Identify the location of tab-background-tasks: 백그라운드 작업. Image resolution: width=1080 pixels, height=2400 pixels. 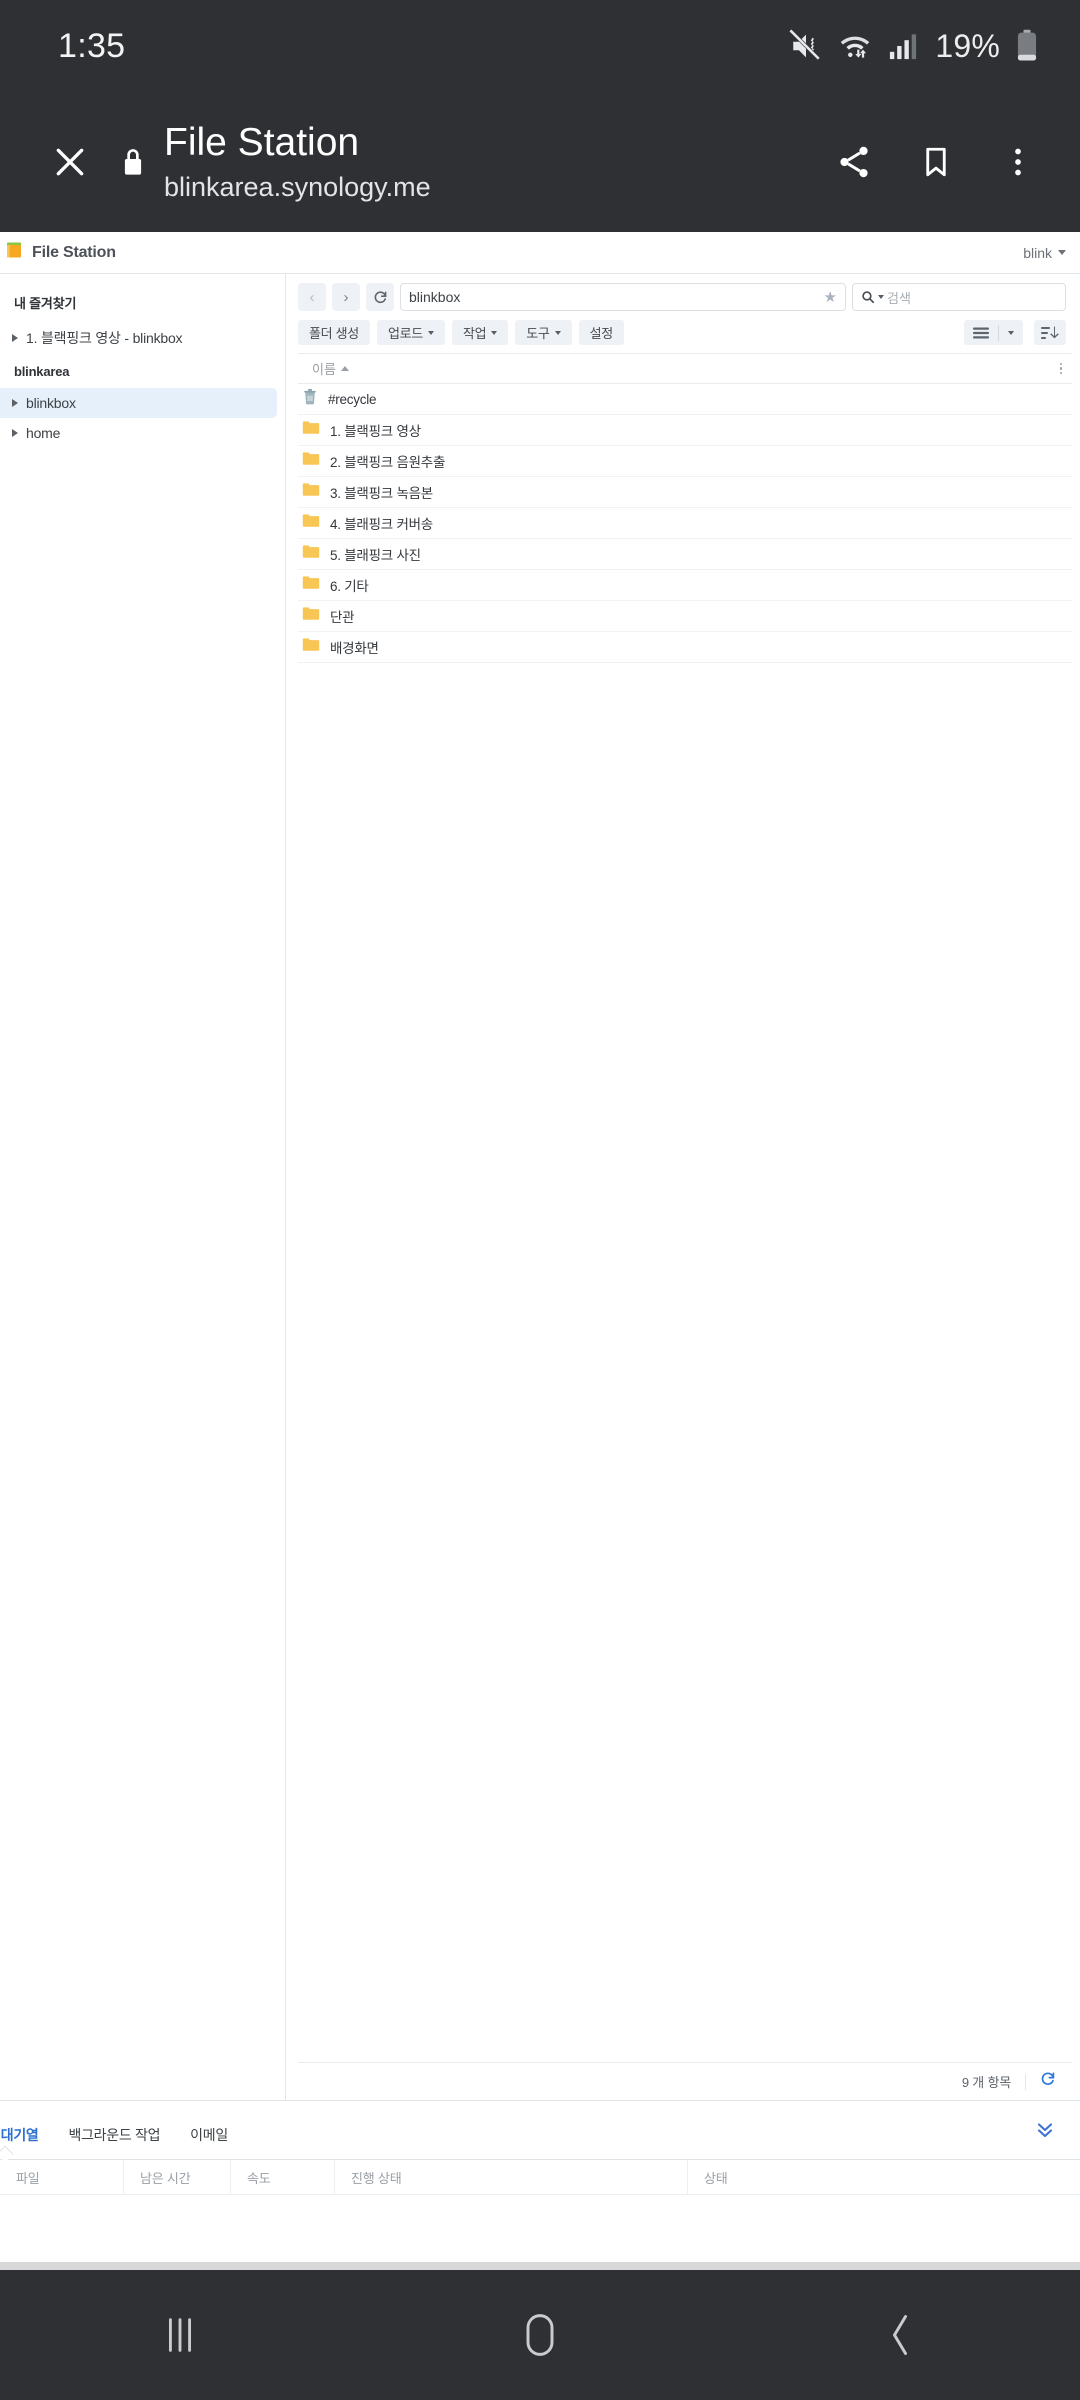
(115, 2142).